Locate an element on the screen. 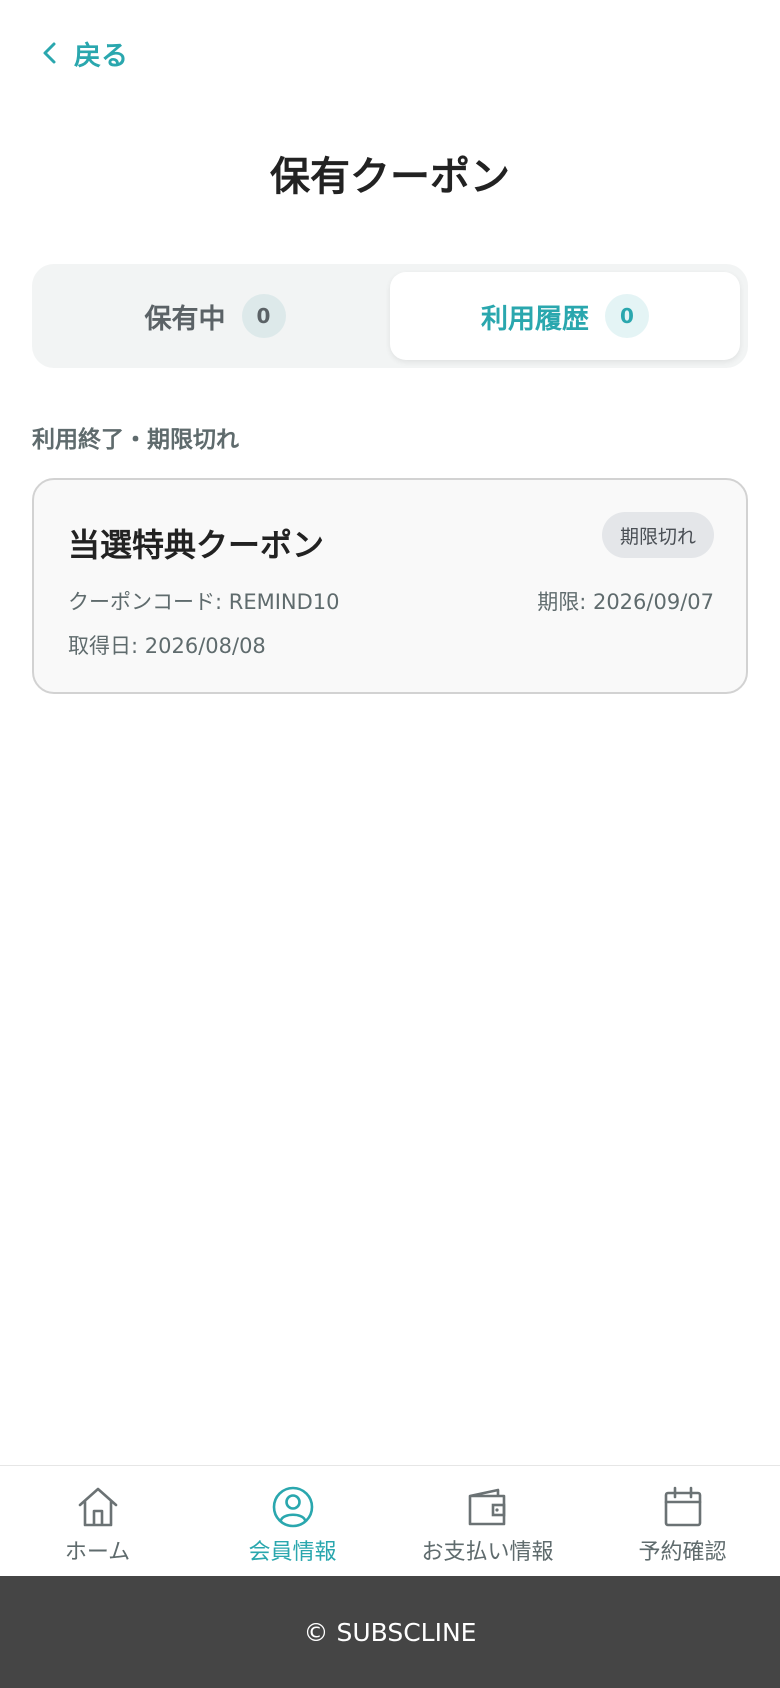  footer: © SUBSCLINE is located at coordinates (390, 1632).